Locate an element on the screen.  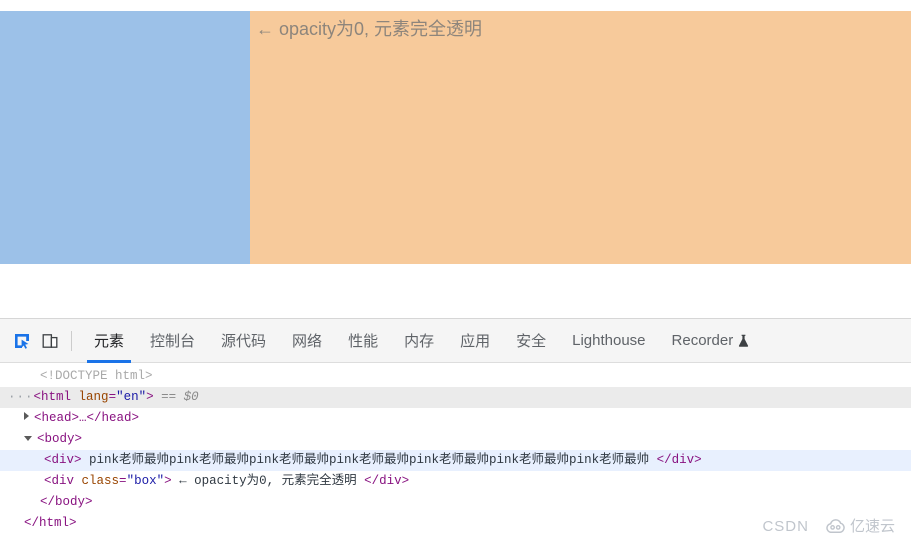
div-box-gt: > is located at coordinates (168, 481).